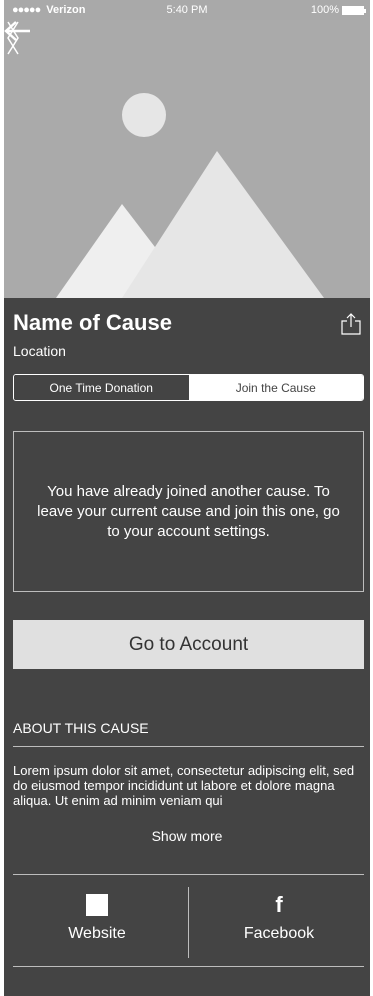  Describe the element at coordinates (188, 966) in the screenshot. I see `links-divider-bottom` at that location.